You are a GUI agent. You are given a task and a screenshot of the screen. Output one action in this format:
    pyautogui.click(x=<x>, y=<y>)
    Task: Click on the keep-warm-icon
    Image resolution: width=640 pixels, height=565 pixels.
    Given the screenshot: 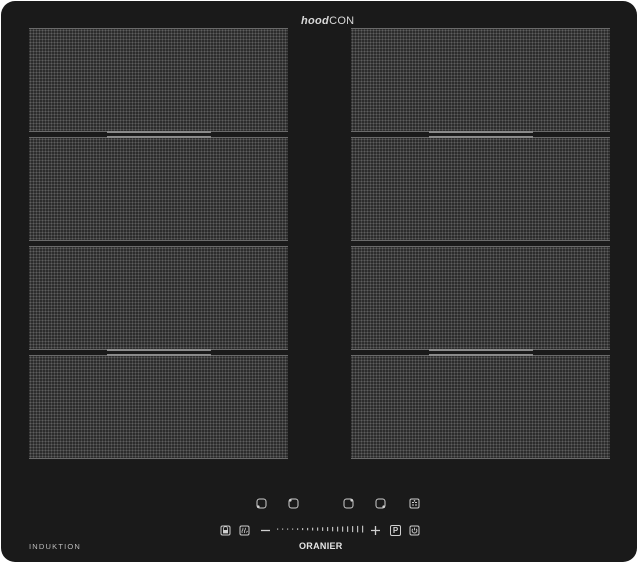 What is the action you would take?
    pyautogui.click(x=244, y=530)
    